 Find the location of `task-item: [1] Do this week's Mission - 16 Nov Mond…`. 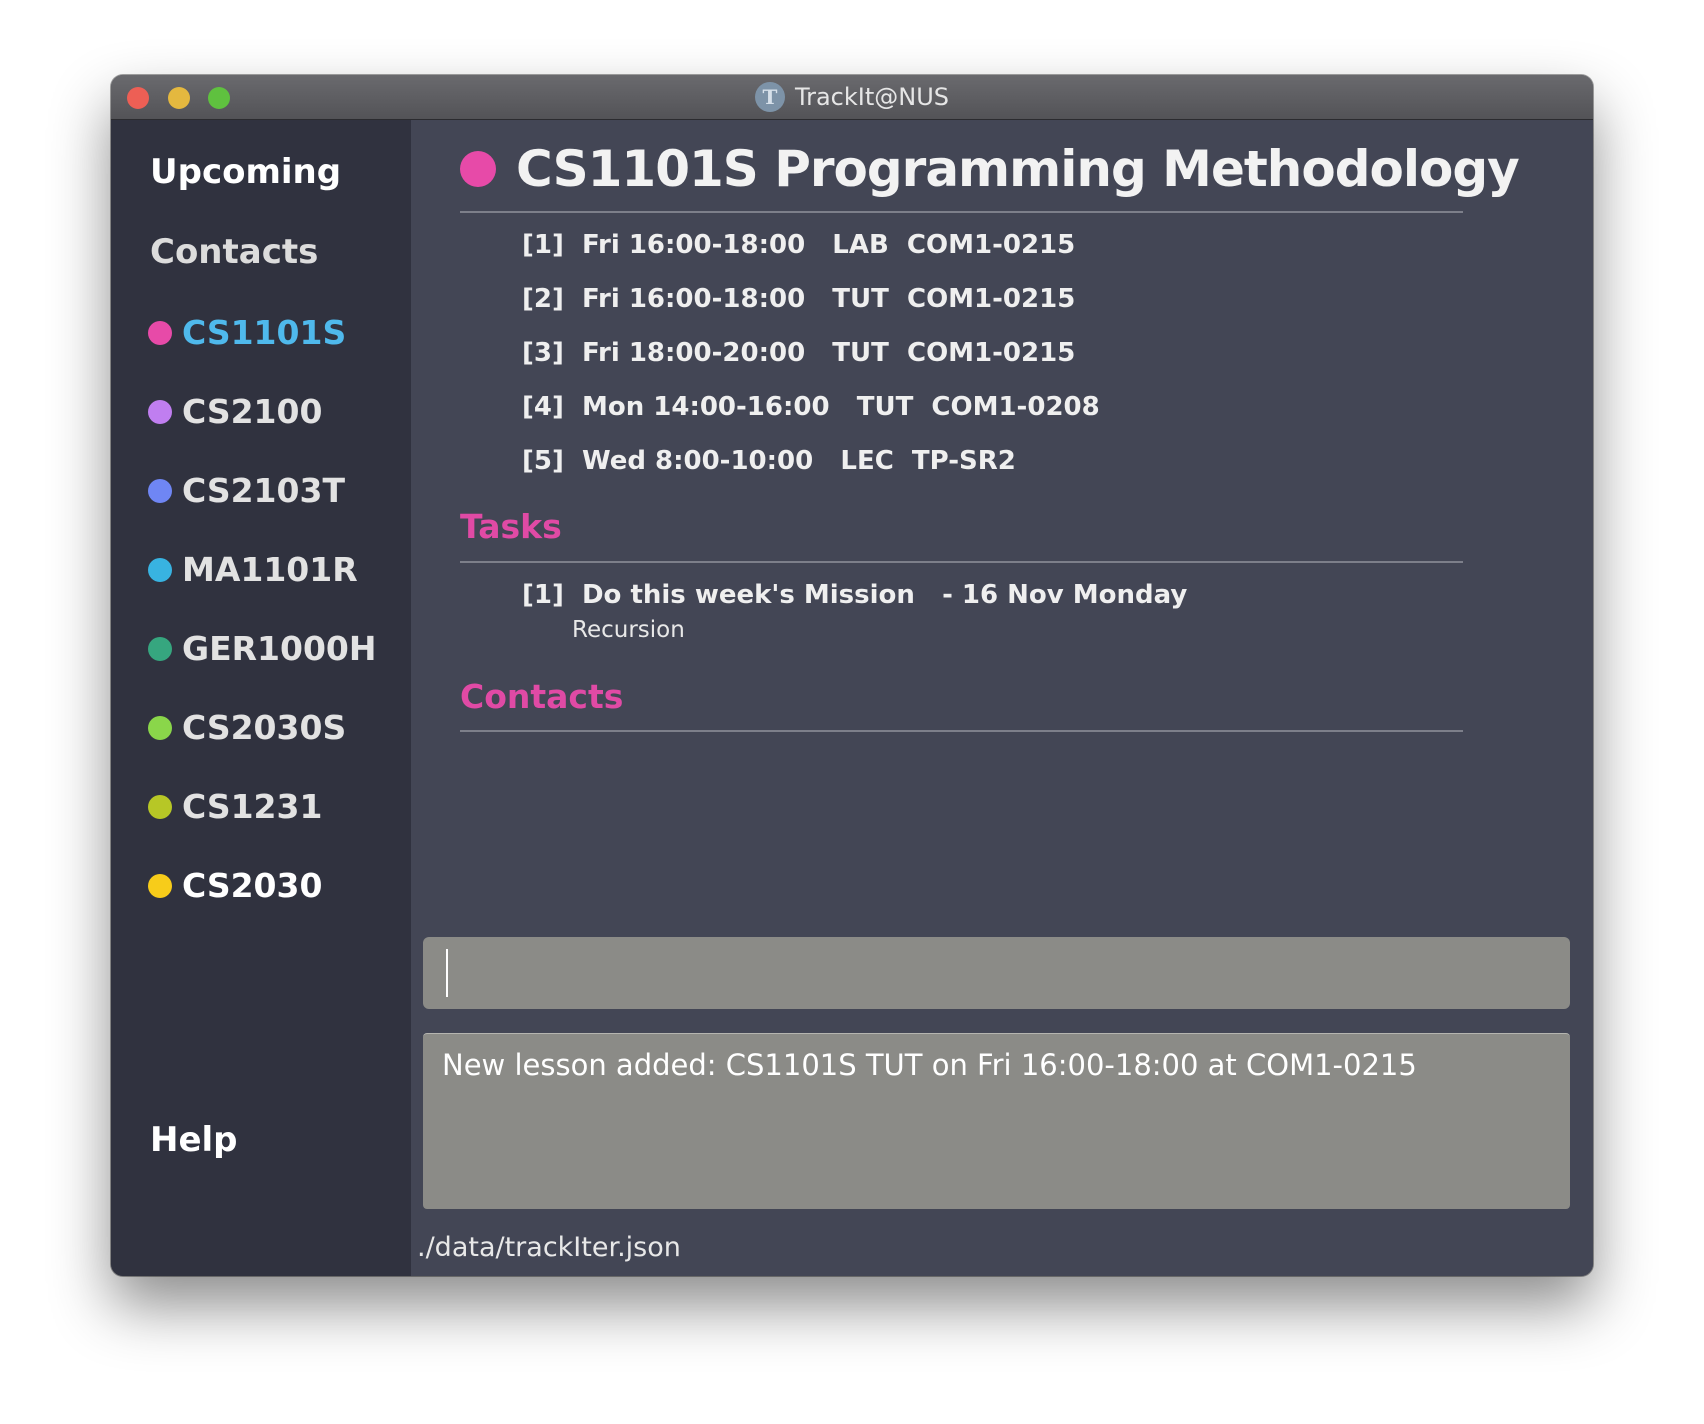

task-item: [1] Do this week's Mission - 16 Nov Mond… is located at coordinates (855, 595).